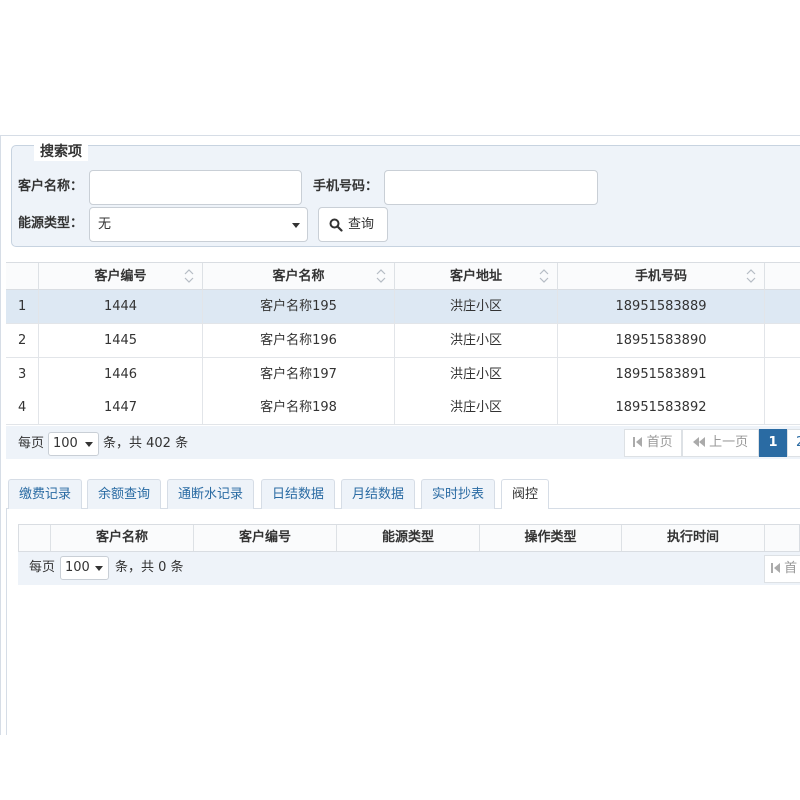 This screenshot has height=800, width=800. Describe the element at coordinates (211, 494) in the screenshot. I see `tab-water-switch-records: 通断水记录` at that location.